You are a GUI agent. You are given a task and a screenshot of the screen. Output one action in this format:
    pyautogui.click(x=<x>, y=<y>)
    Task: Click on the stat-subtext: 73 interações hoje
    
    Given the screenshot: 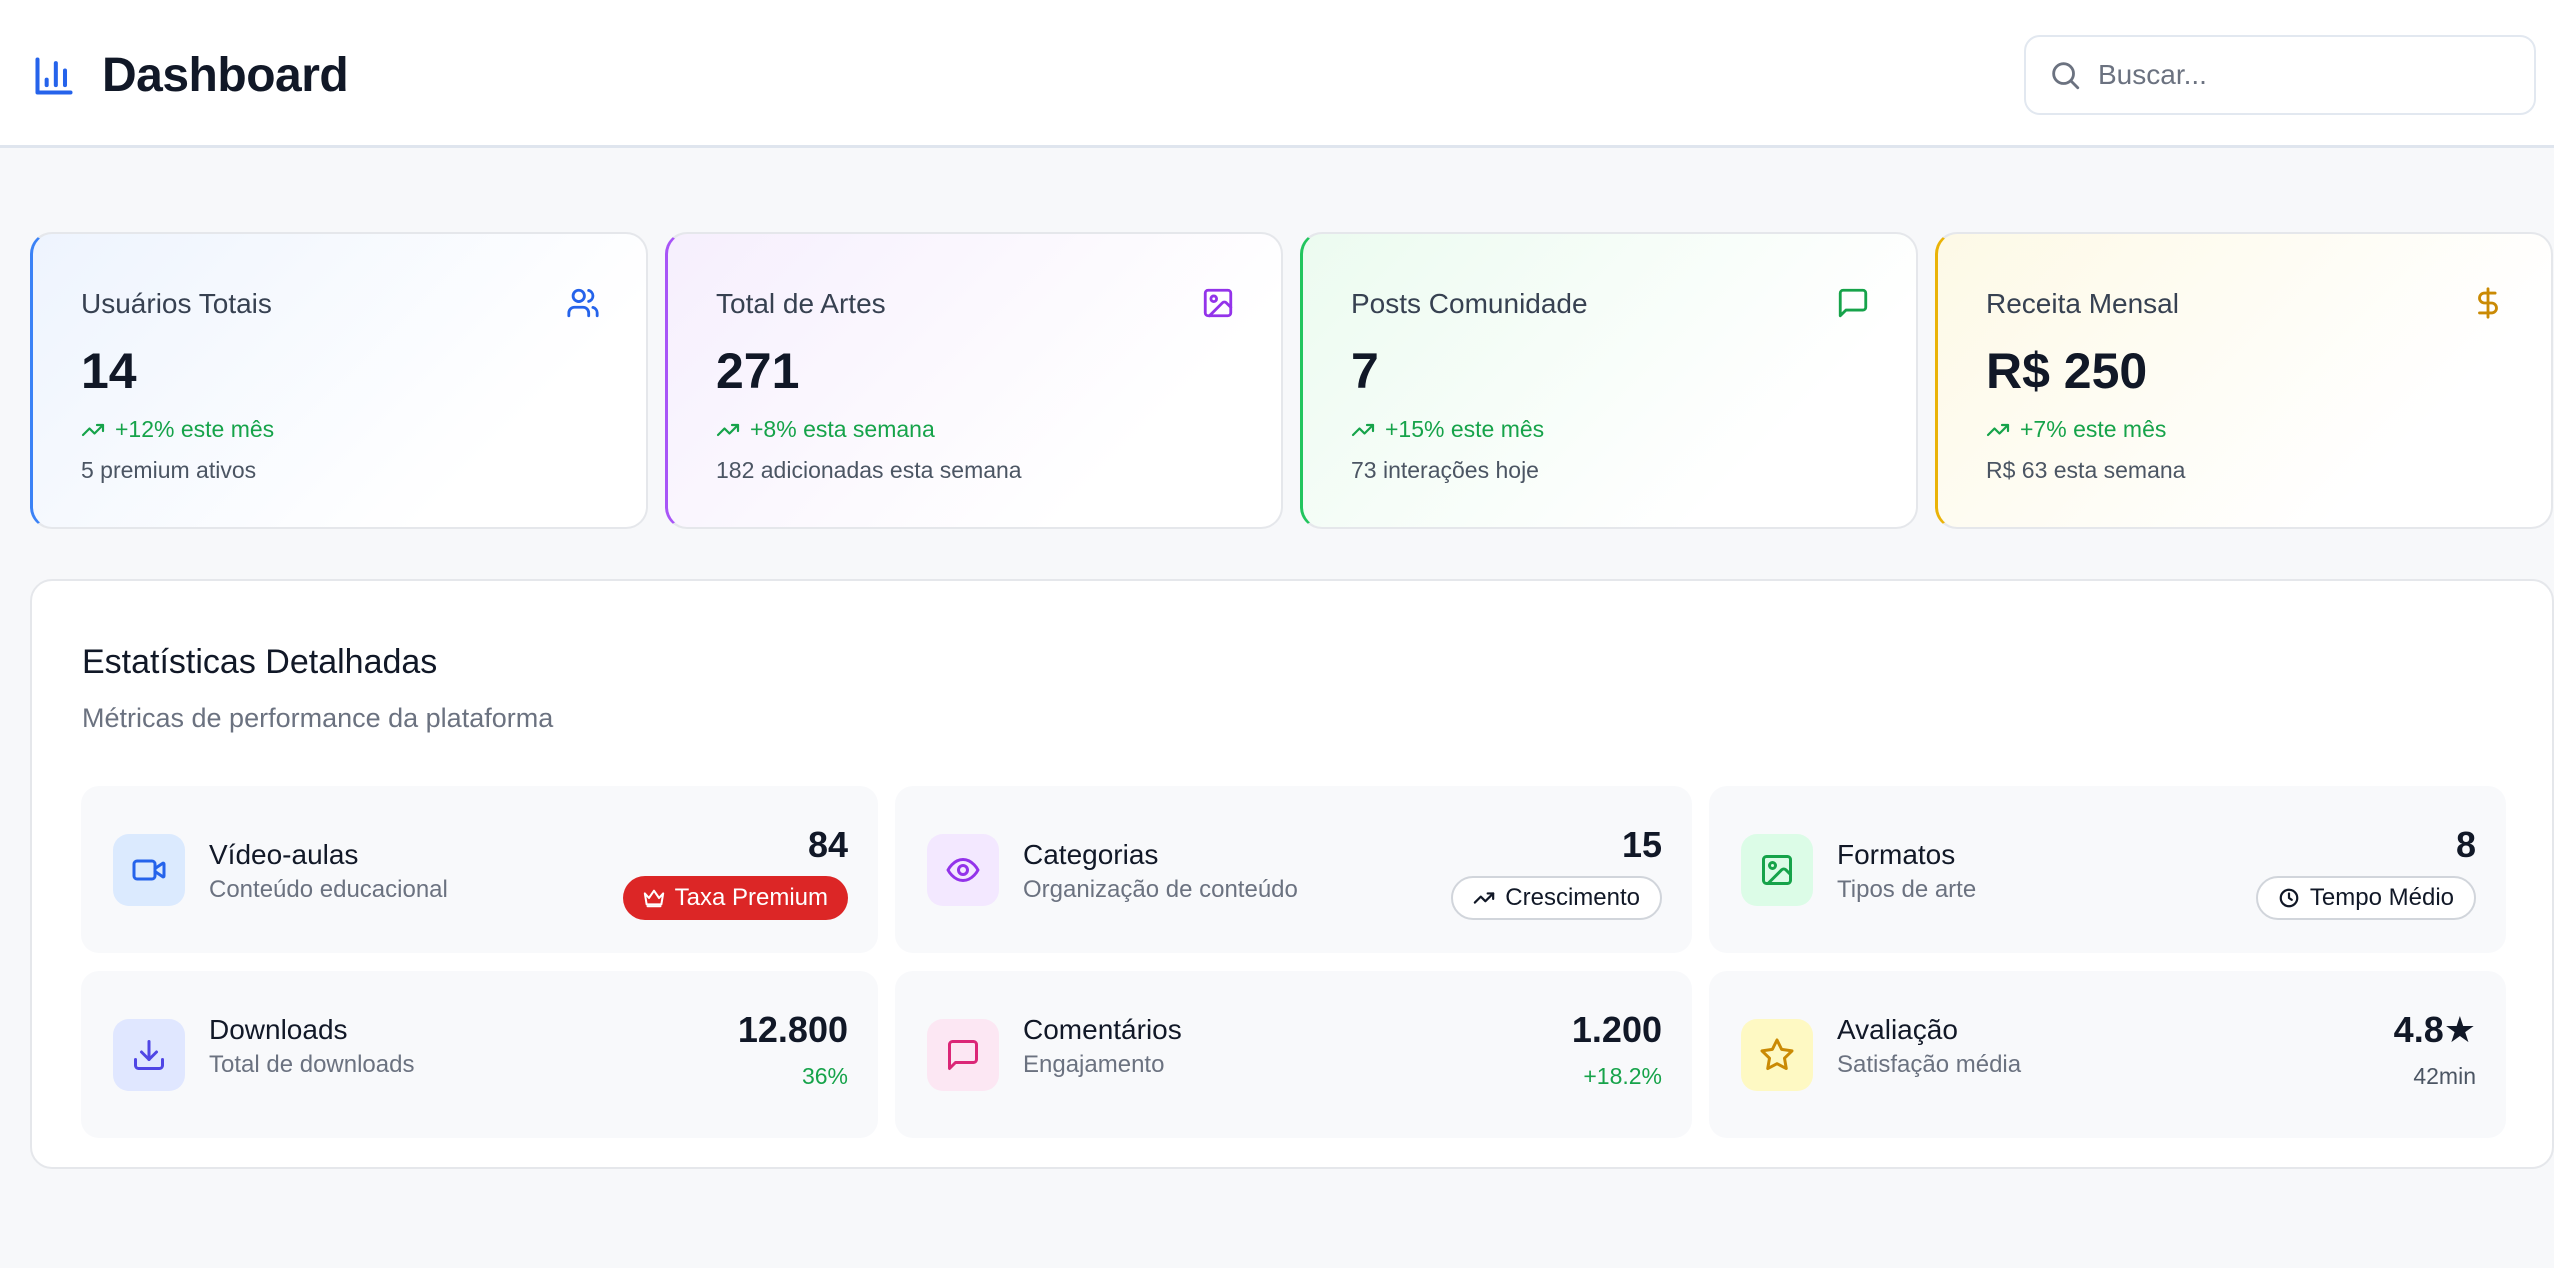 What is the action you would take?
    pyautogui.click(x=1445, y=470)
    